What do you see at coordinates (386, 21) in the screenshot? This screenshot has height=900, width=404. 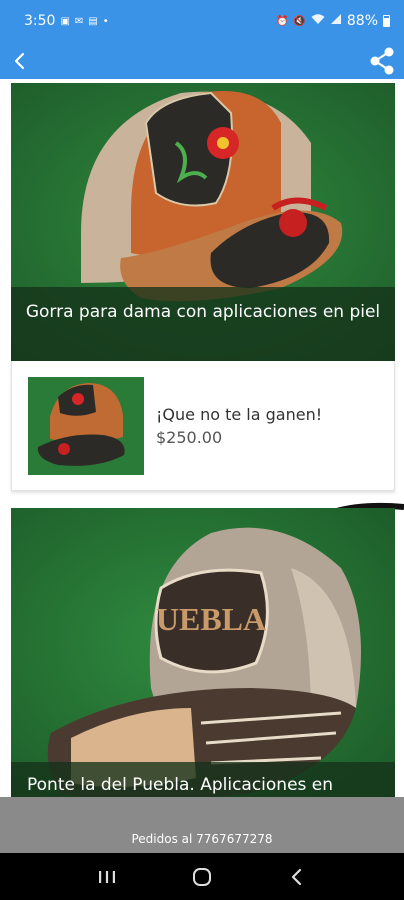 I see `battery-icon` at bounding box center [386, 21].